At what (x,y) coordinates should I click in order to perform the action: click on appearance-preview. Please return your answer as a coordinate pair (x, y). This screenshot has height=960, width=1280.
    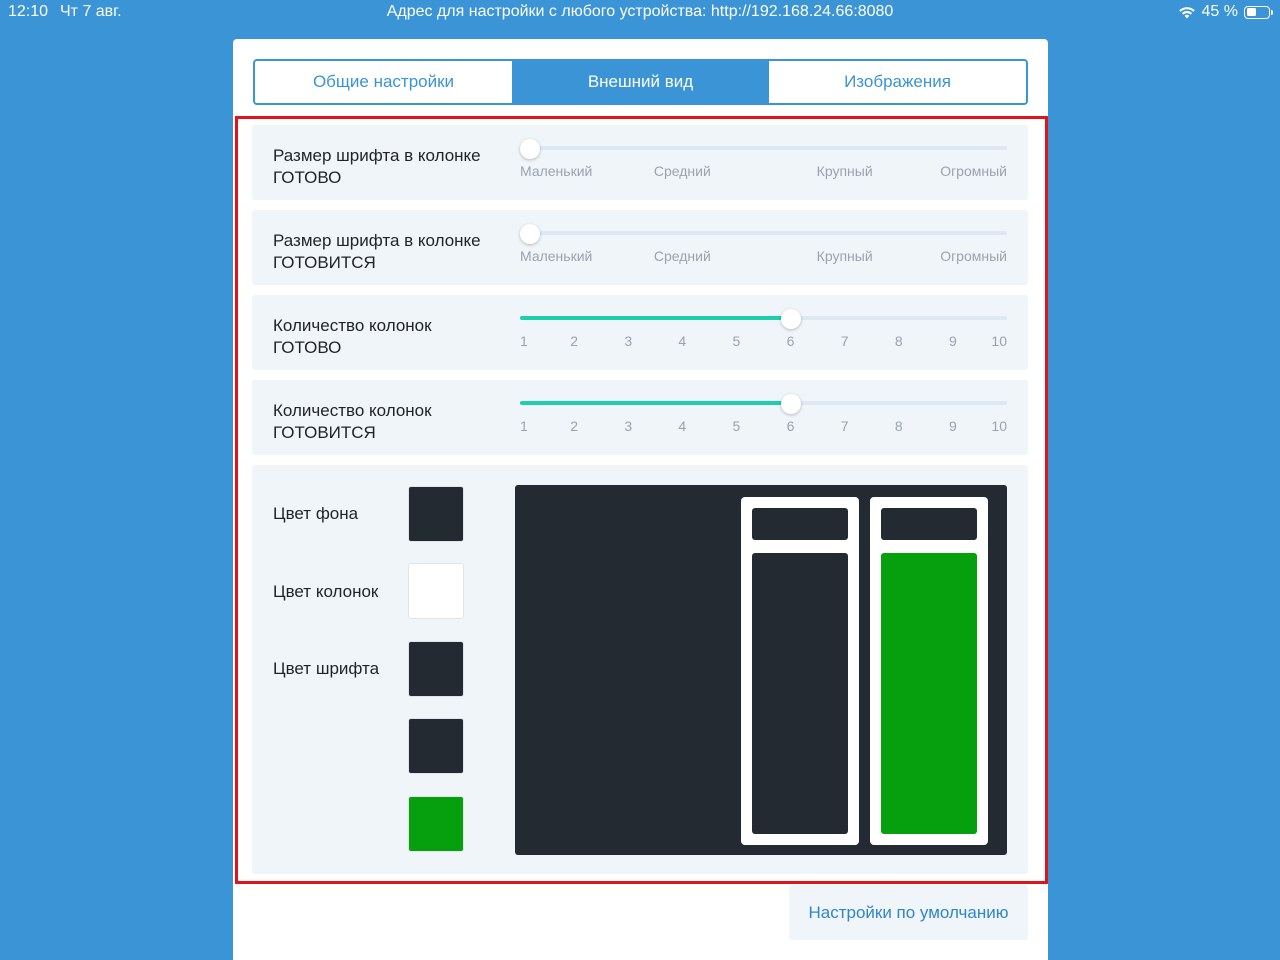
    Looking at the image, I should click on (761, 670).